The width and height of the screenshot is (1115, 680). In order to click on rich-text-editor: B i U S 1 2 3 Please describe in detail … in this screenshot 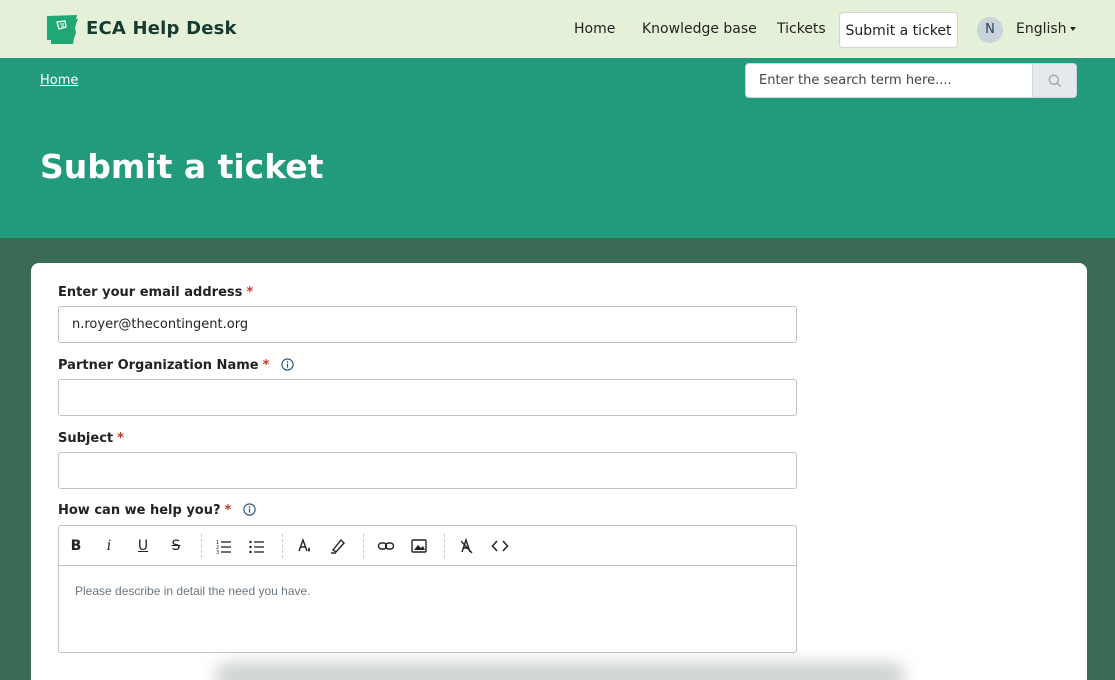, I will do `click(427, 589)`.